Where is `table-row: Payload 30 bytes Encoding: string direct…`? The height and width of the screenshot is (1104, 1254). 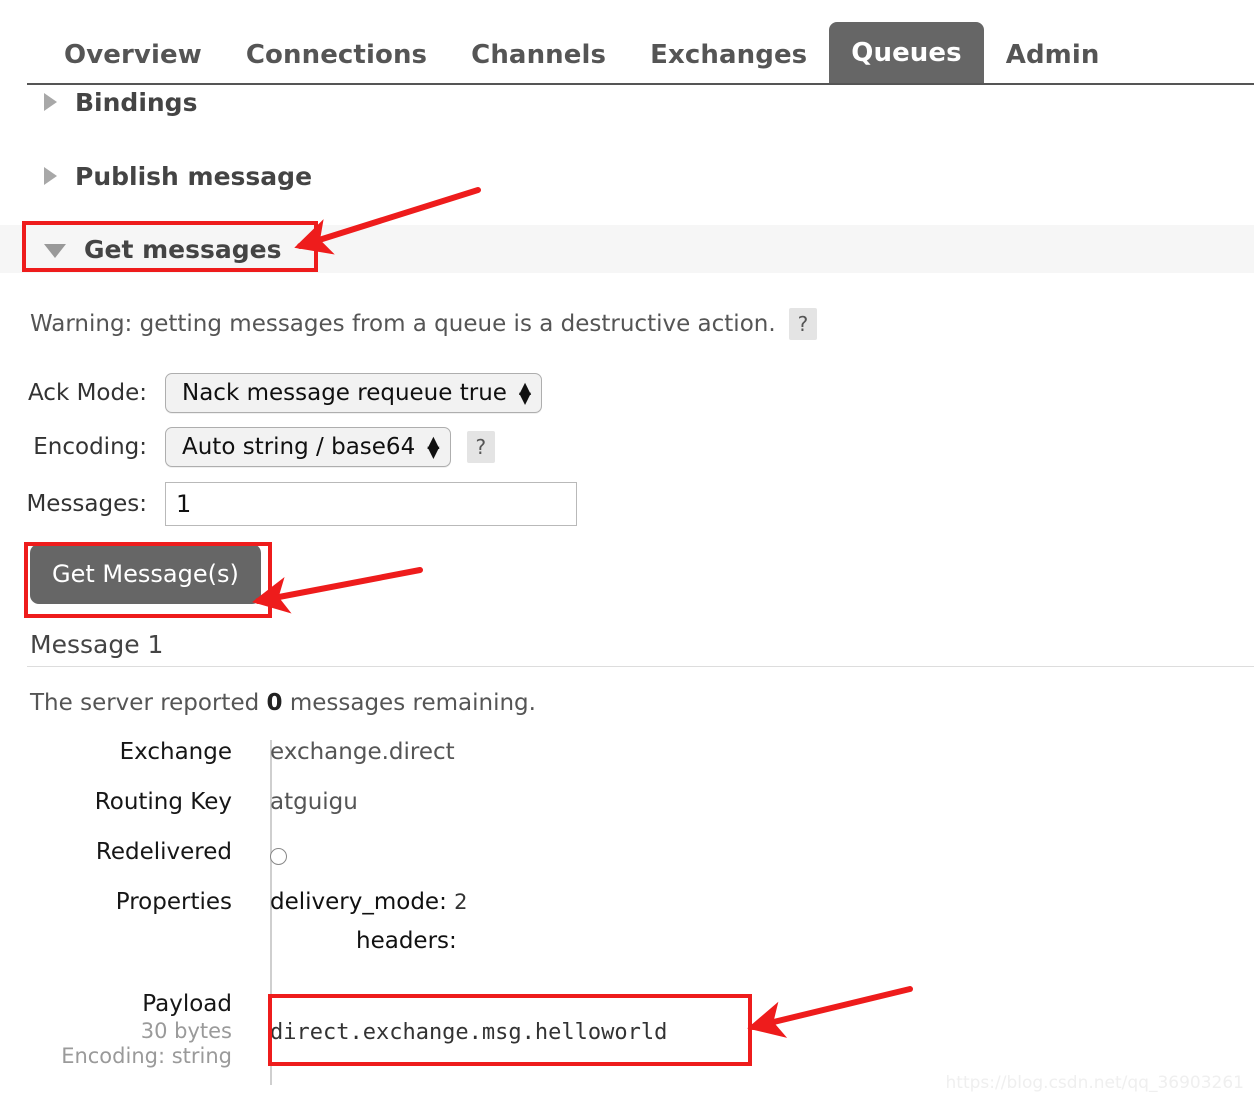 table-row: Payload 30 bytes Encoding: string direct… is located at coordinates (627, 1034).